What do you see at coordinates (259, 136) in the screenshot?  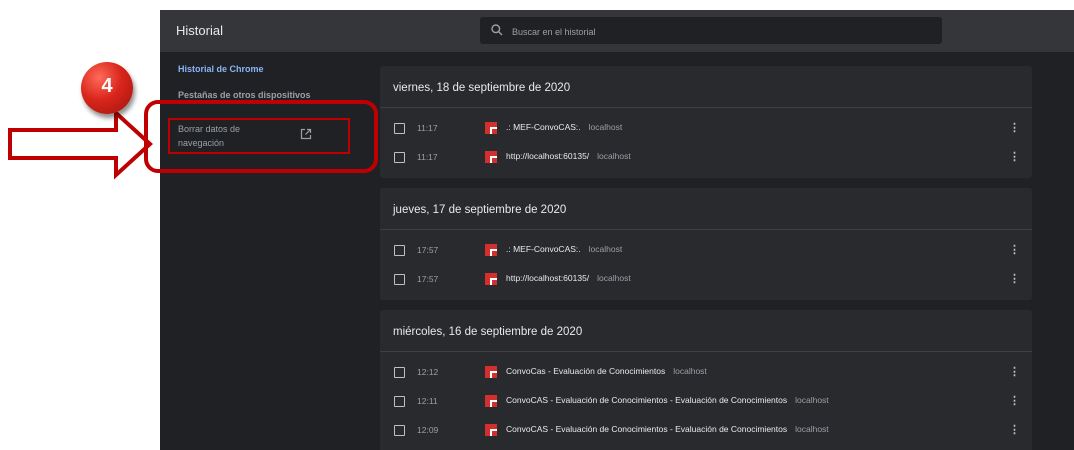 I see `annotation-highlight-inner` at bounding box center [259, 136].